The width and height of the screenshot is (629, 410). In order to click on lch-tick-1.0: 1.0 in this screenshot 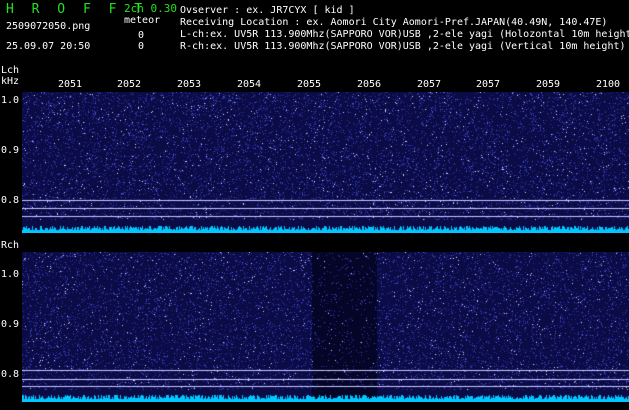, I will do `click(10, 100)`.